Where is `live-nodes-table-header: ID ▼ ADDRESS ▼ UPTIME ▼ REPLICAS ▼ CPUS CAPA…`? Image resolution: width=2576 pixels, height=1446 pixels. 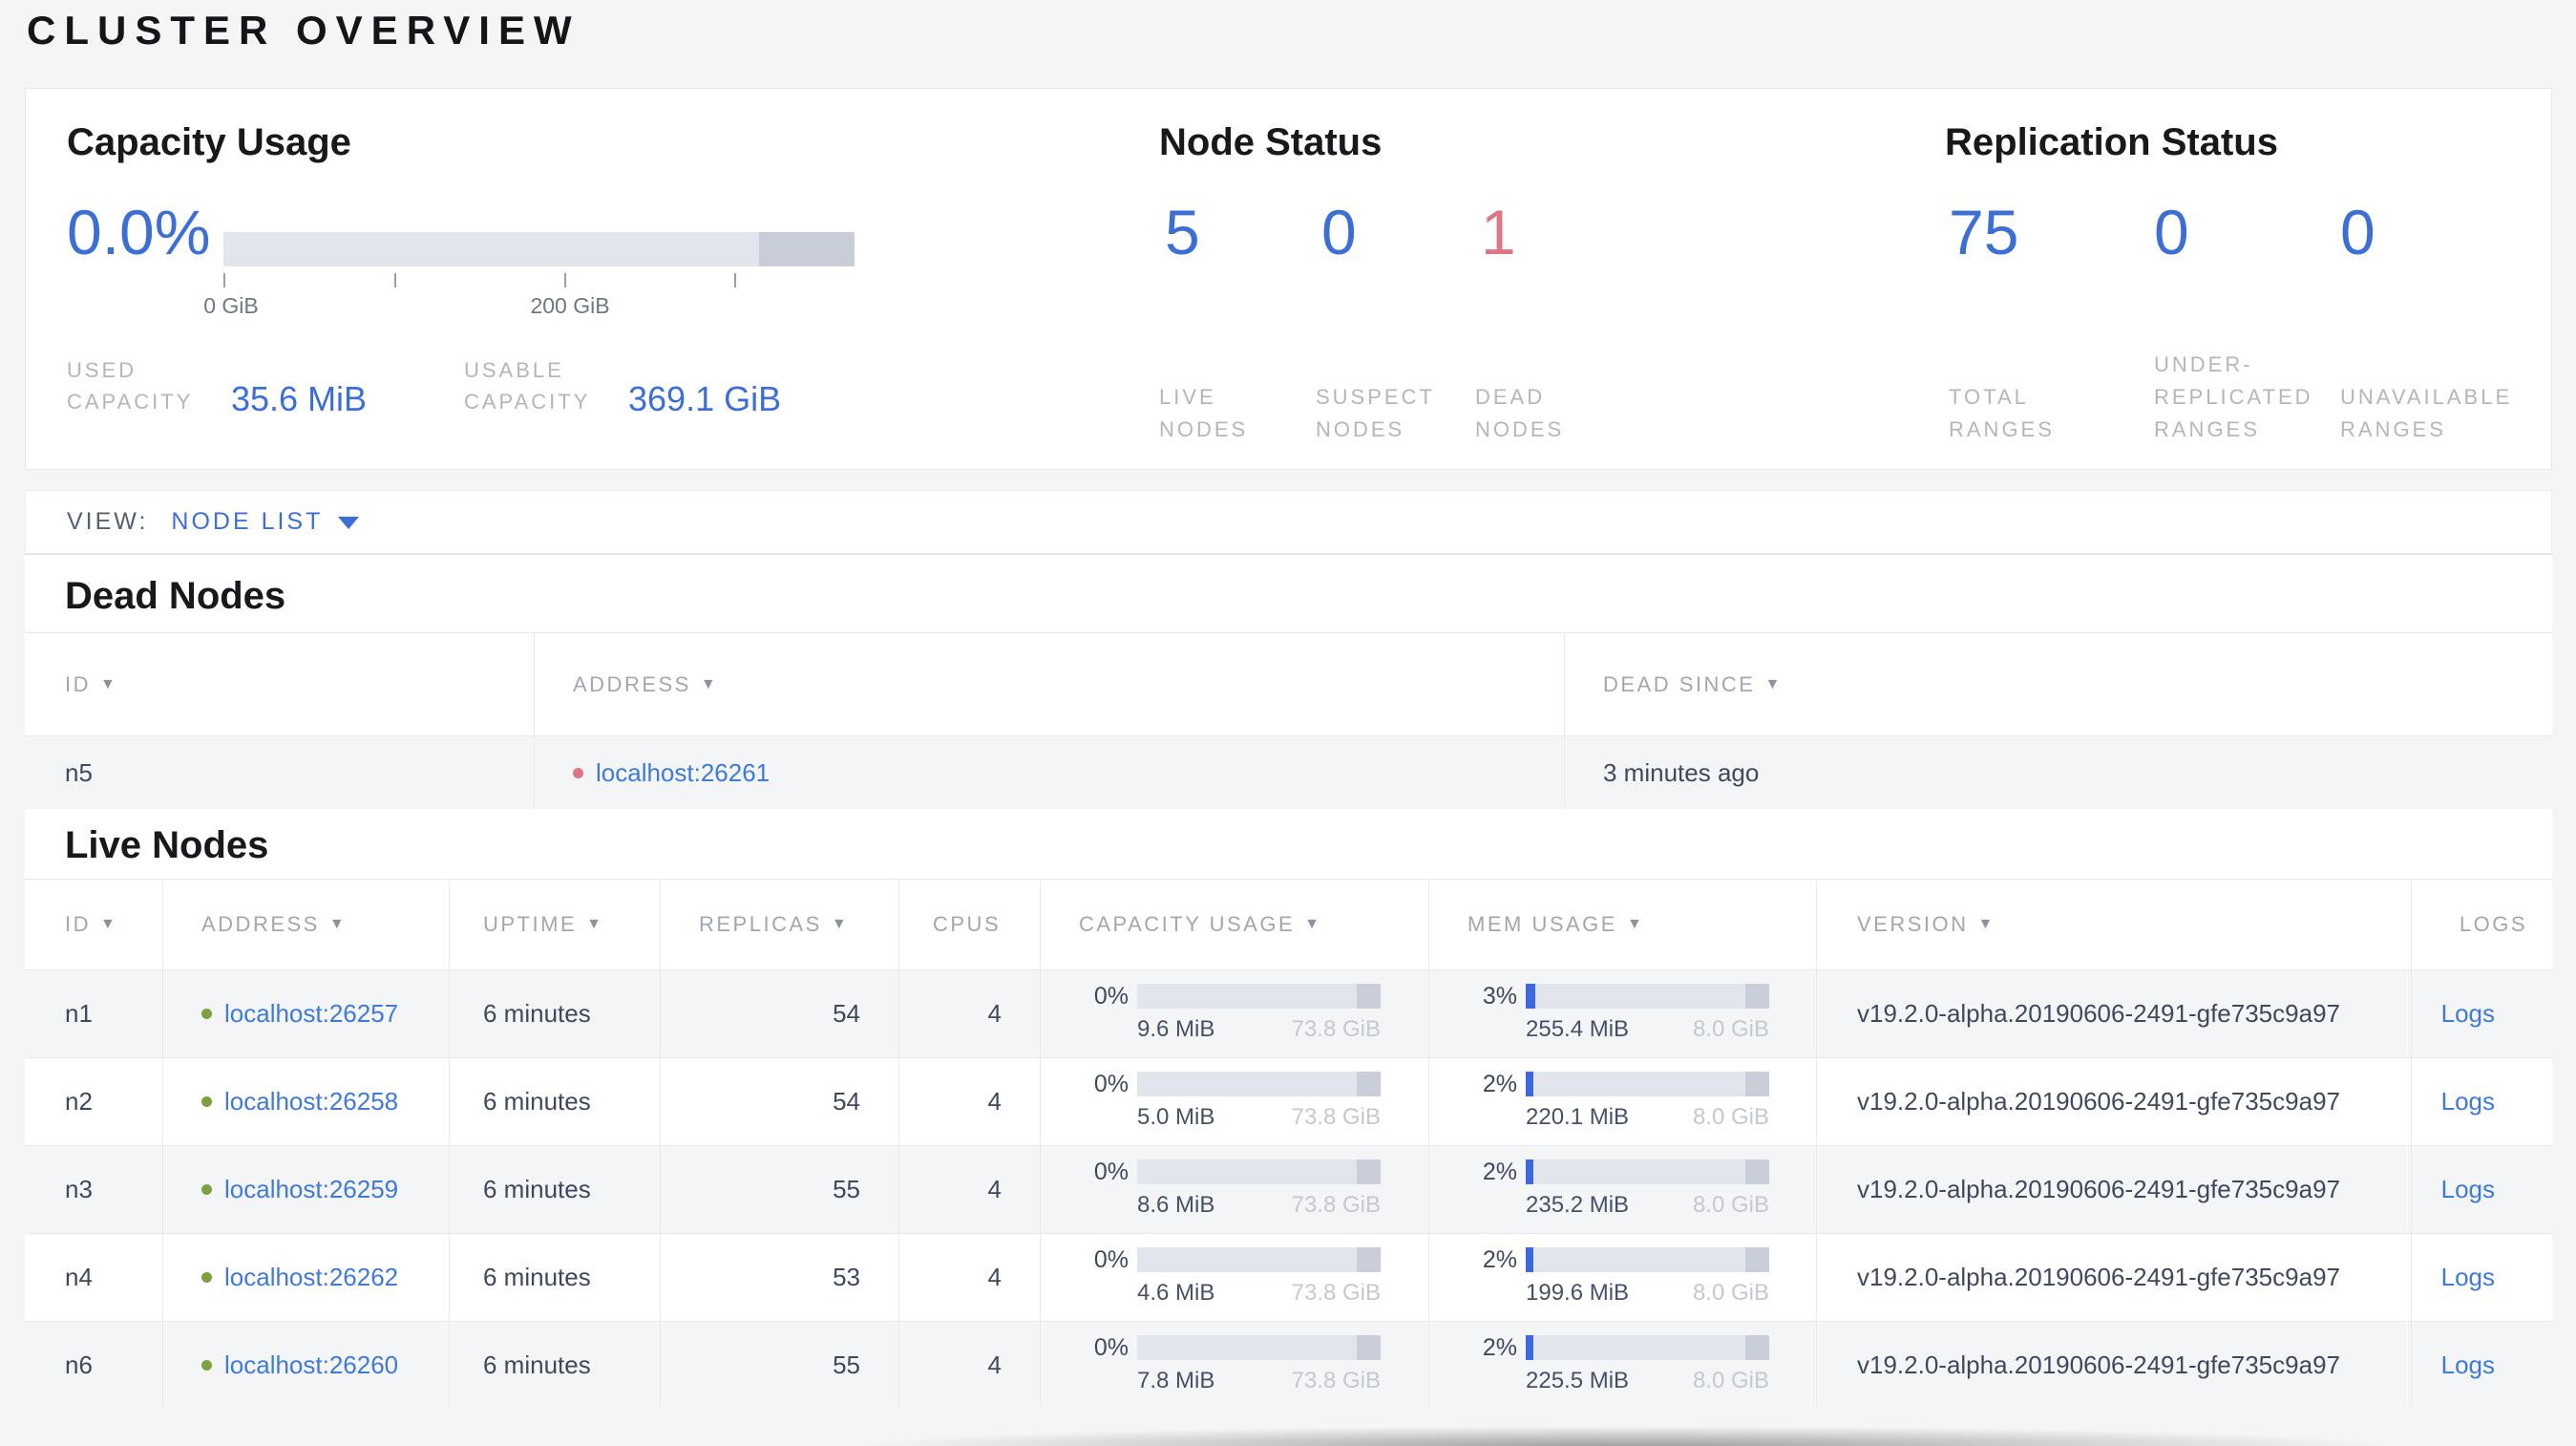 live-nodes-table-header: ID ▼ ADDRESS ▼ UPTIME ▼ REPLICAS ▼ CPUS CAPA… is located at coordinates (1288, 924).